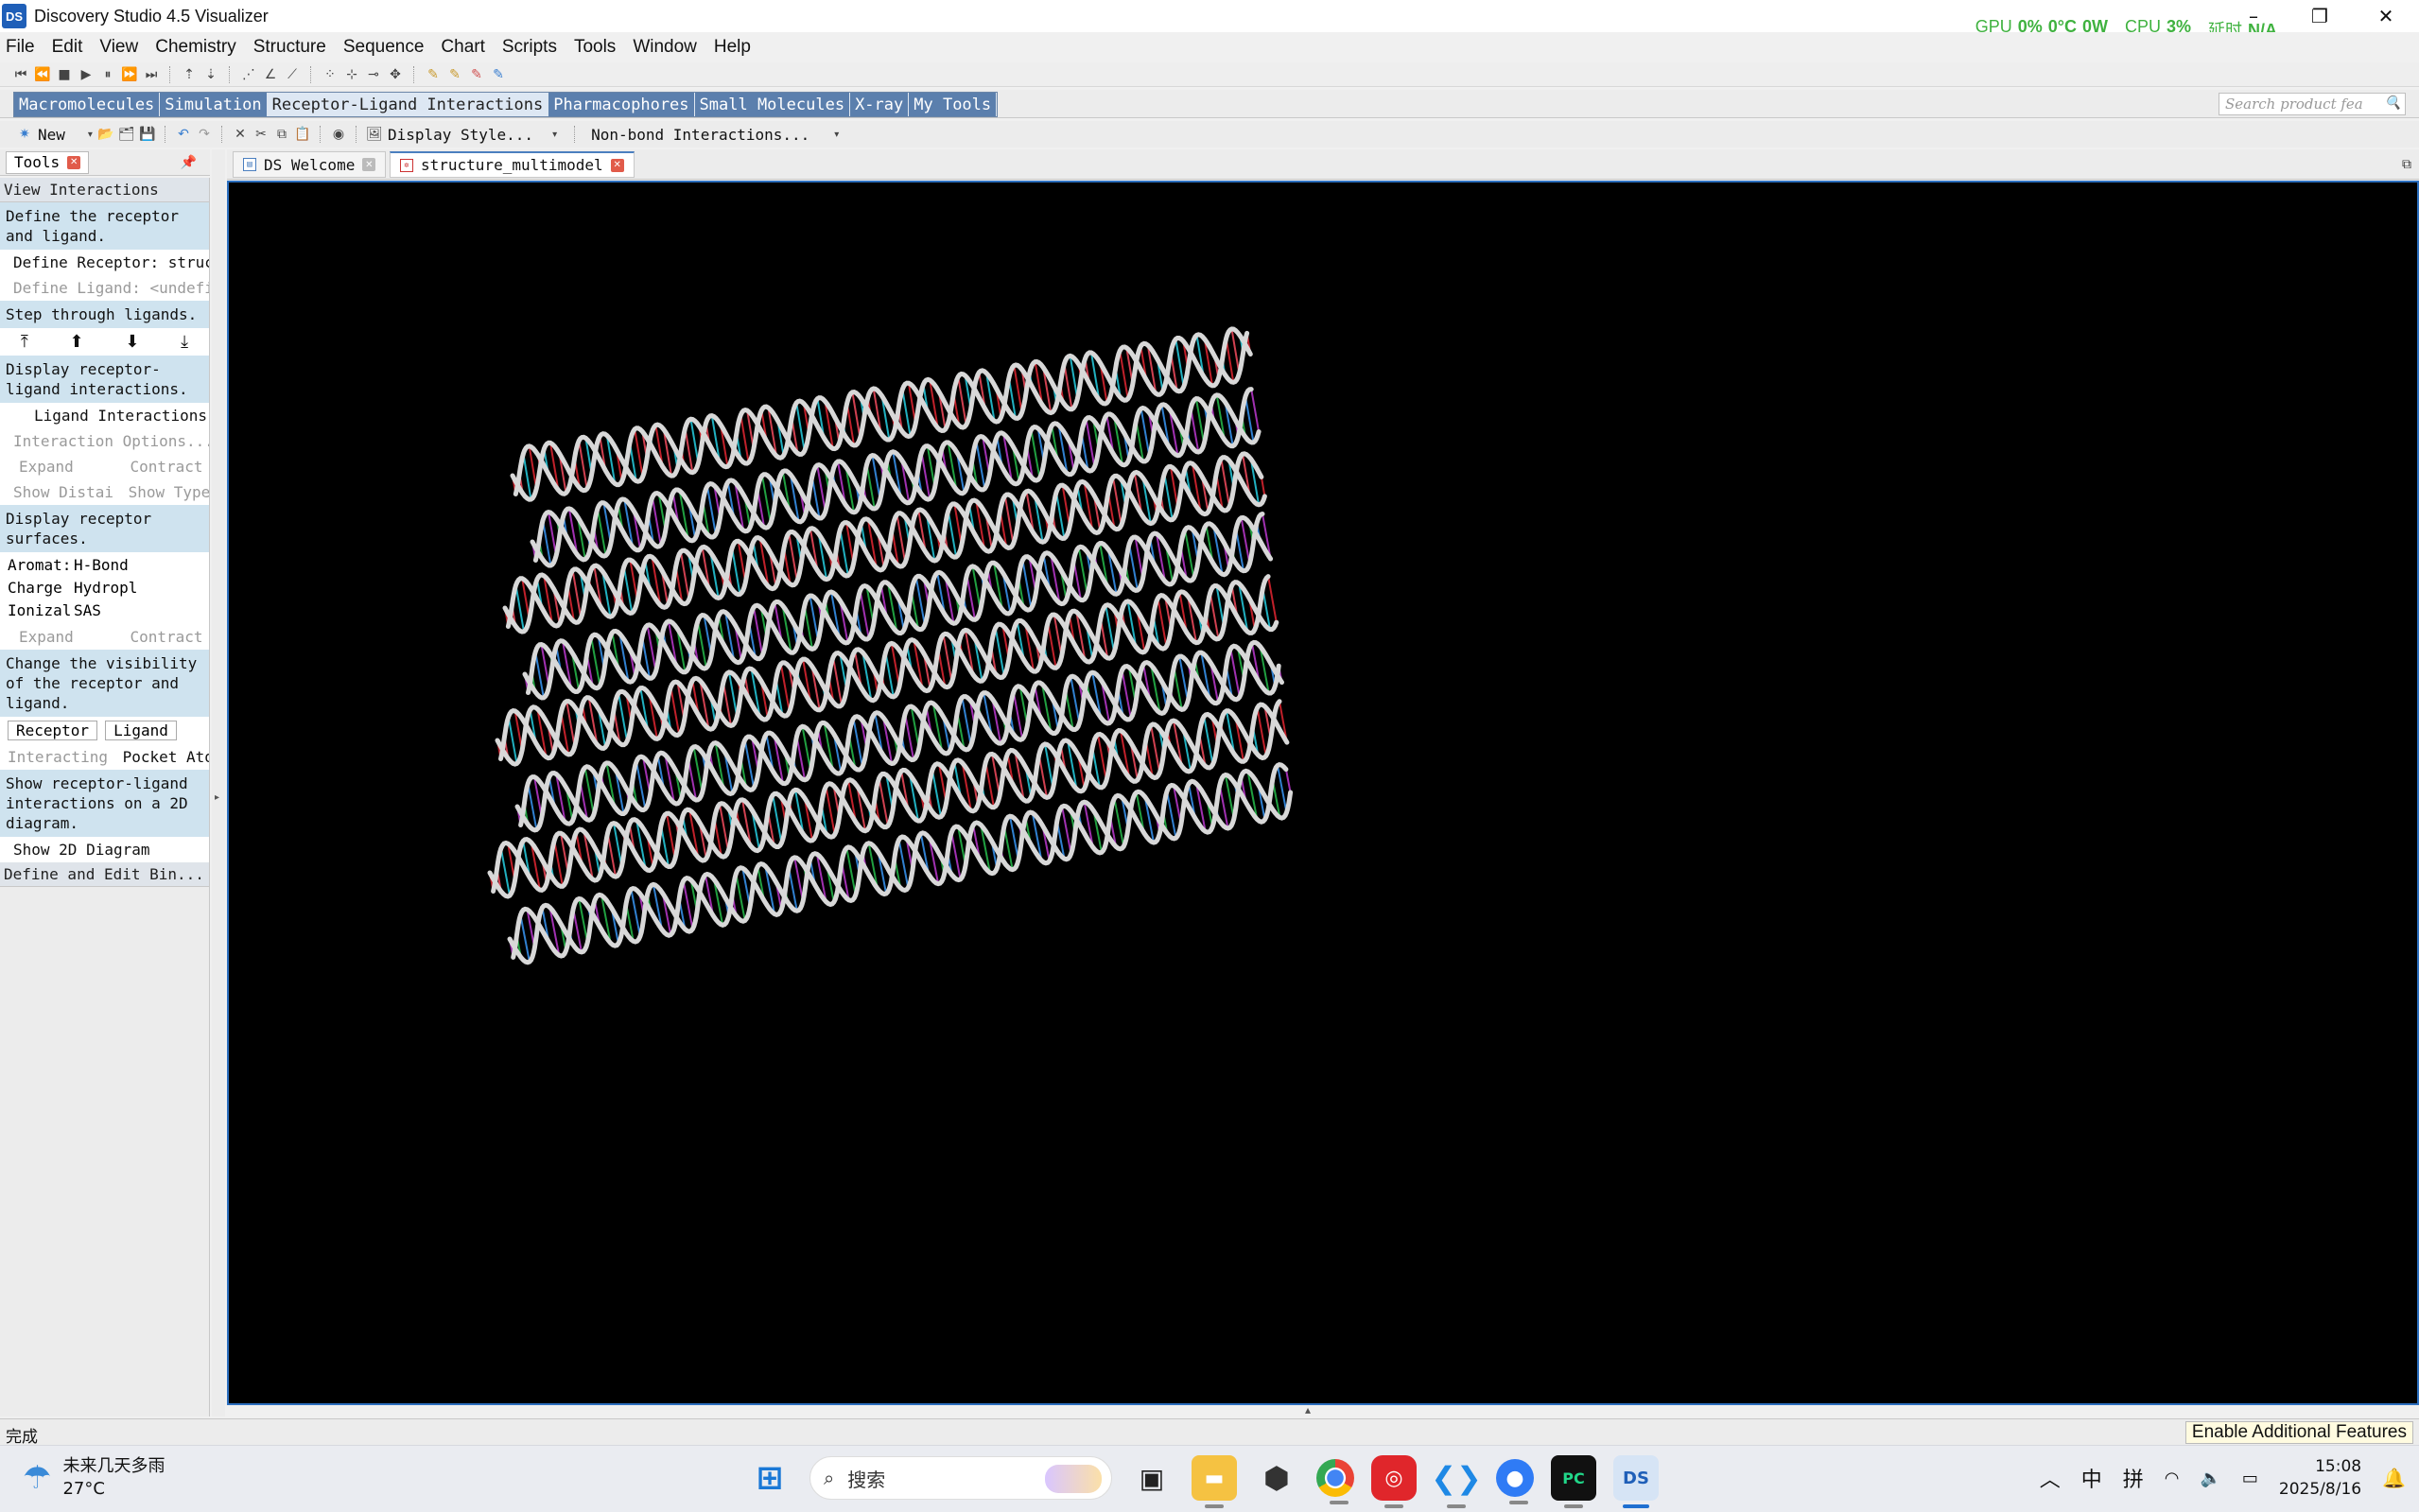 The width and height of the screenshot is (2419, 1512). Describe the element at coordinates (2172, 1478) in the screenshot. I see `wifi-icon: ◠` at that location.